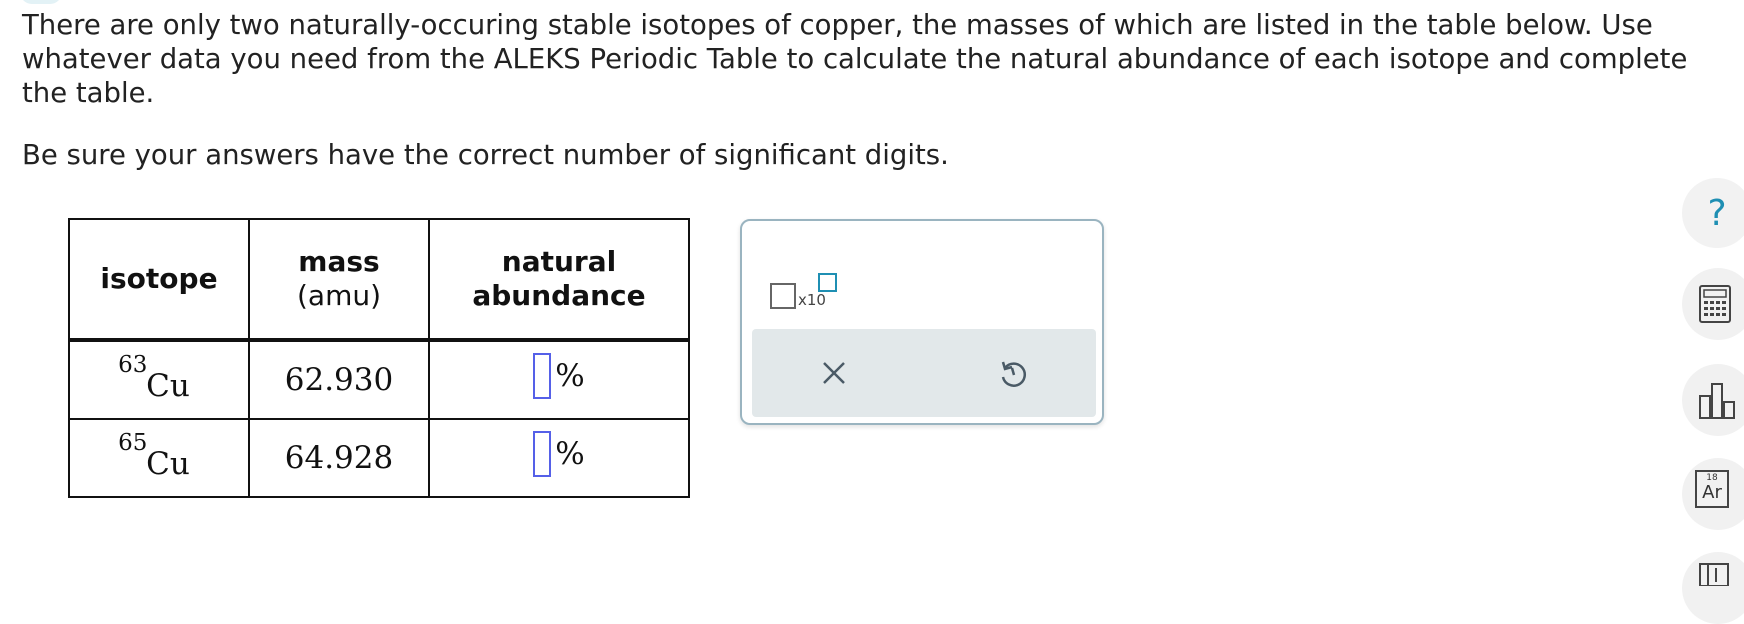 The image size is (1744, 624). What do you see at coordinates (133, 443) in the screenshot?
I see `mass-number: 65` at bounding box center [133, 443].